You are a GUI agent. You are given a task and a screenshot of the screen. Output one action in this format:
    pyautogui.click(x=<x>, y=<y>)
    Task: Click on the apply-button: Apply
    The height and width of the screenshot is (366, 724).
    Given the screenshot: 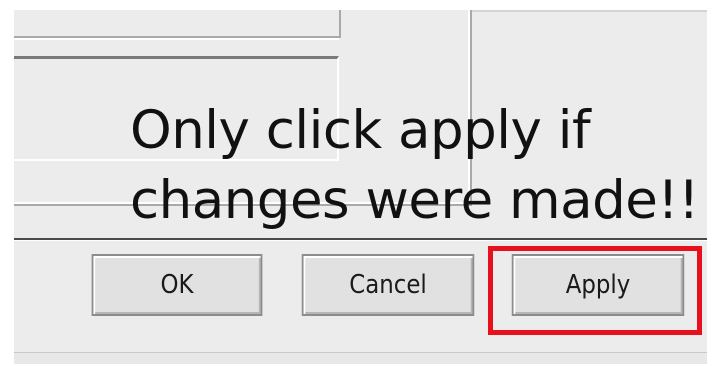 What is the action you would take?
    pyautogui.click(x=598, y=285)
    